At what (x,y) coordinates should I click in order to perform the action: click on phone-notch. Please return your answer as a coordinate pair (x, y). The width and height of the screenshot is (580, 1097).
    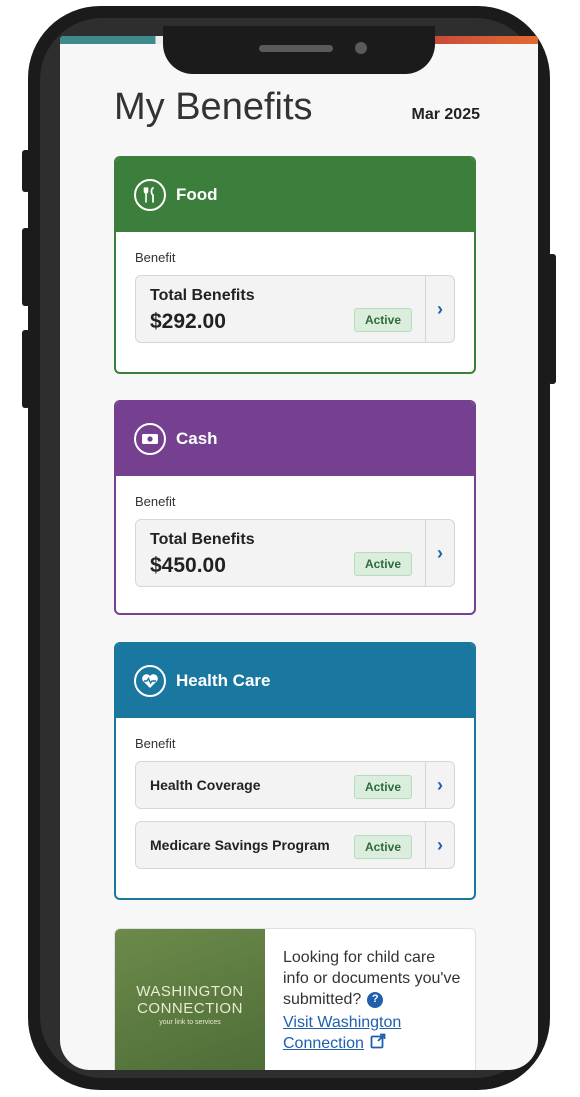
    Looking at the image, I should click on (299, 50).